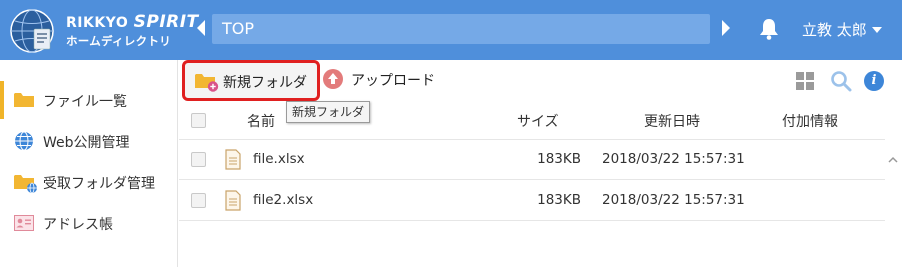 The height and width of the screenshot is (267, 902). Describe the element at coordinates (32, 31) in the screenshot. I see `logo-globe-icon` at that location.